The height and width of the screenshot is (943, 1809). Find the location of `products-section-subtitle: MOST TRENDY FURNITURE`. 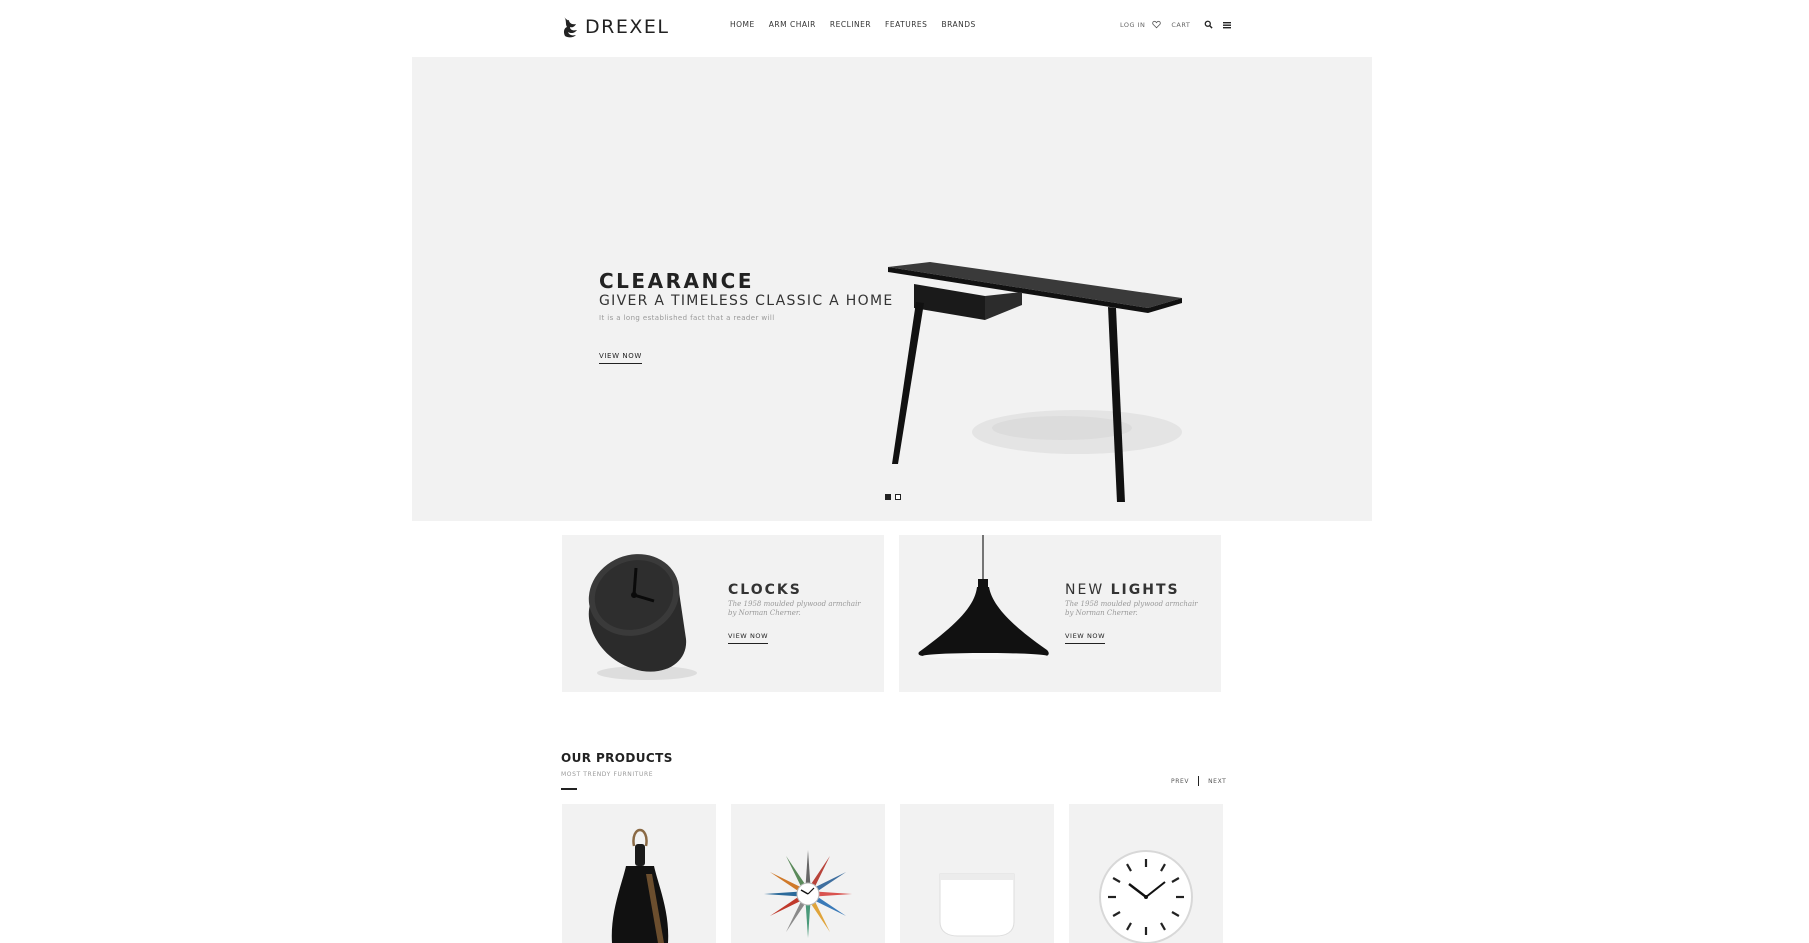

products-section-subtitle: MOST TRENDY FURNITURE is located at coordinates (607, 774).